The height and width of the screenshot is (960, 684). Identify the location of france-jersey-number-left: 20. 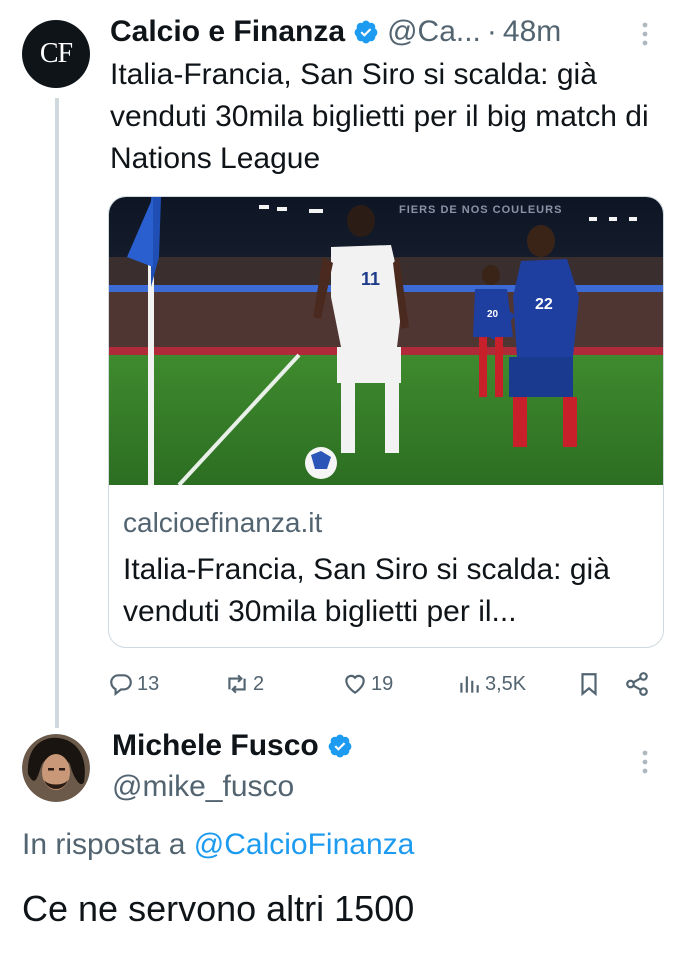
(493, 314).